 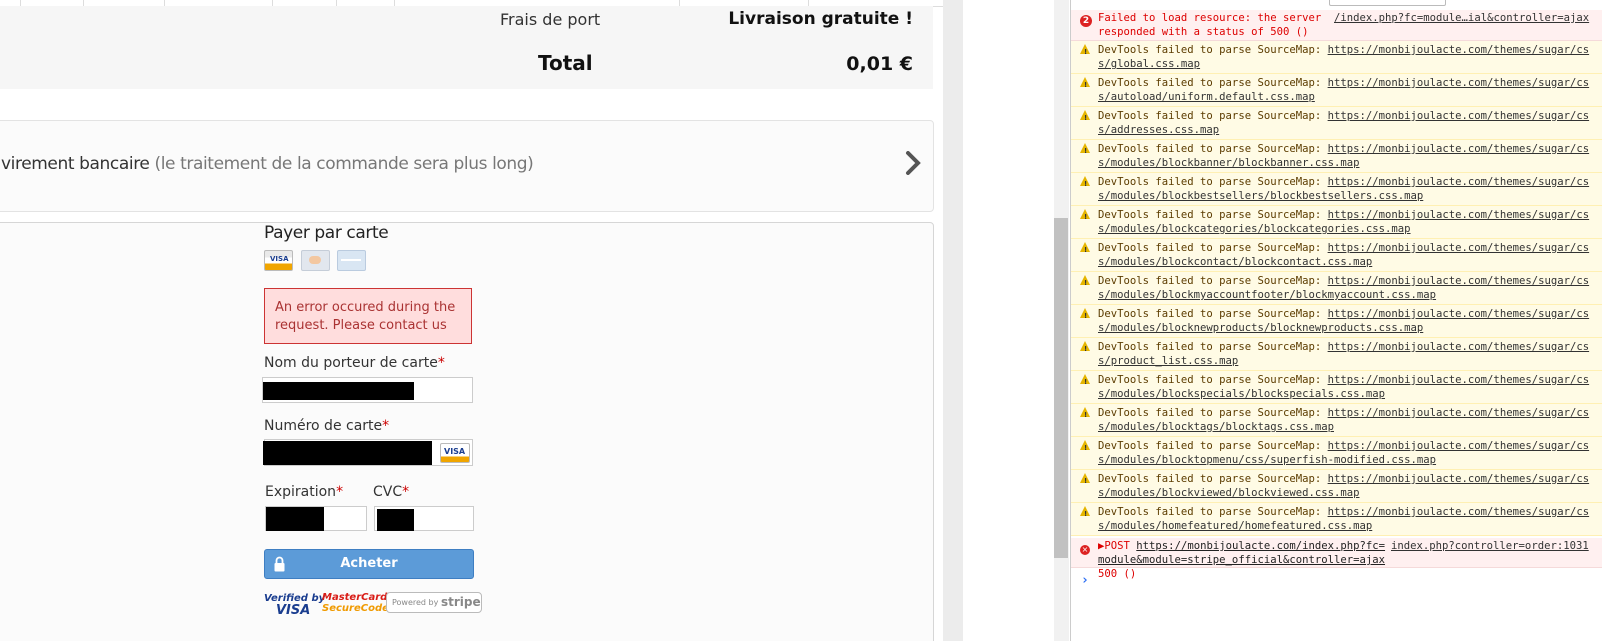 I want to click on console-toolbar, so click(x=1336, y=4).